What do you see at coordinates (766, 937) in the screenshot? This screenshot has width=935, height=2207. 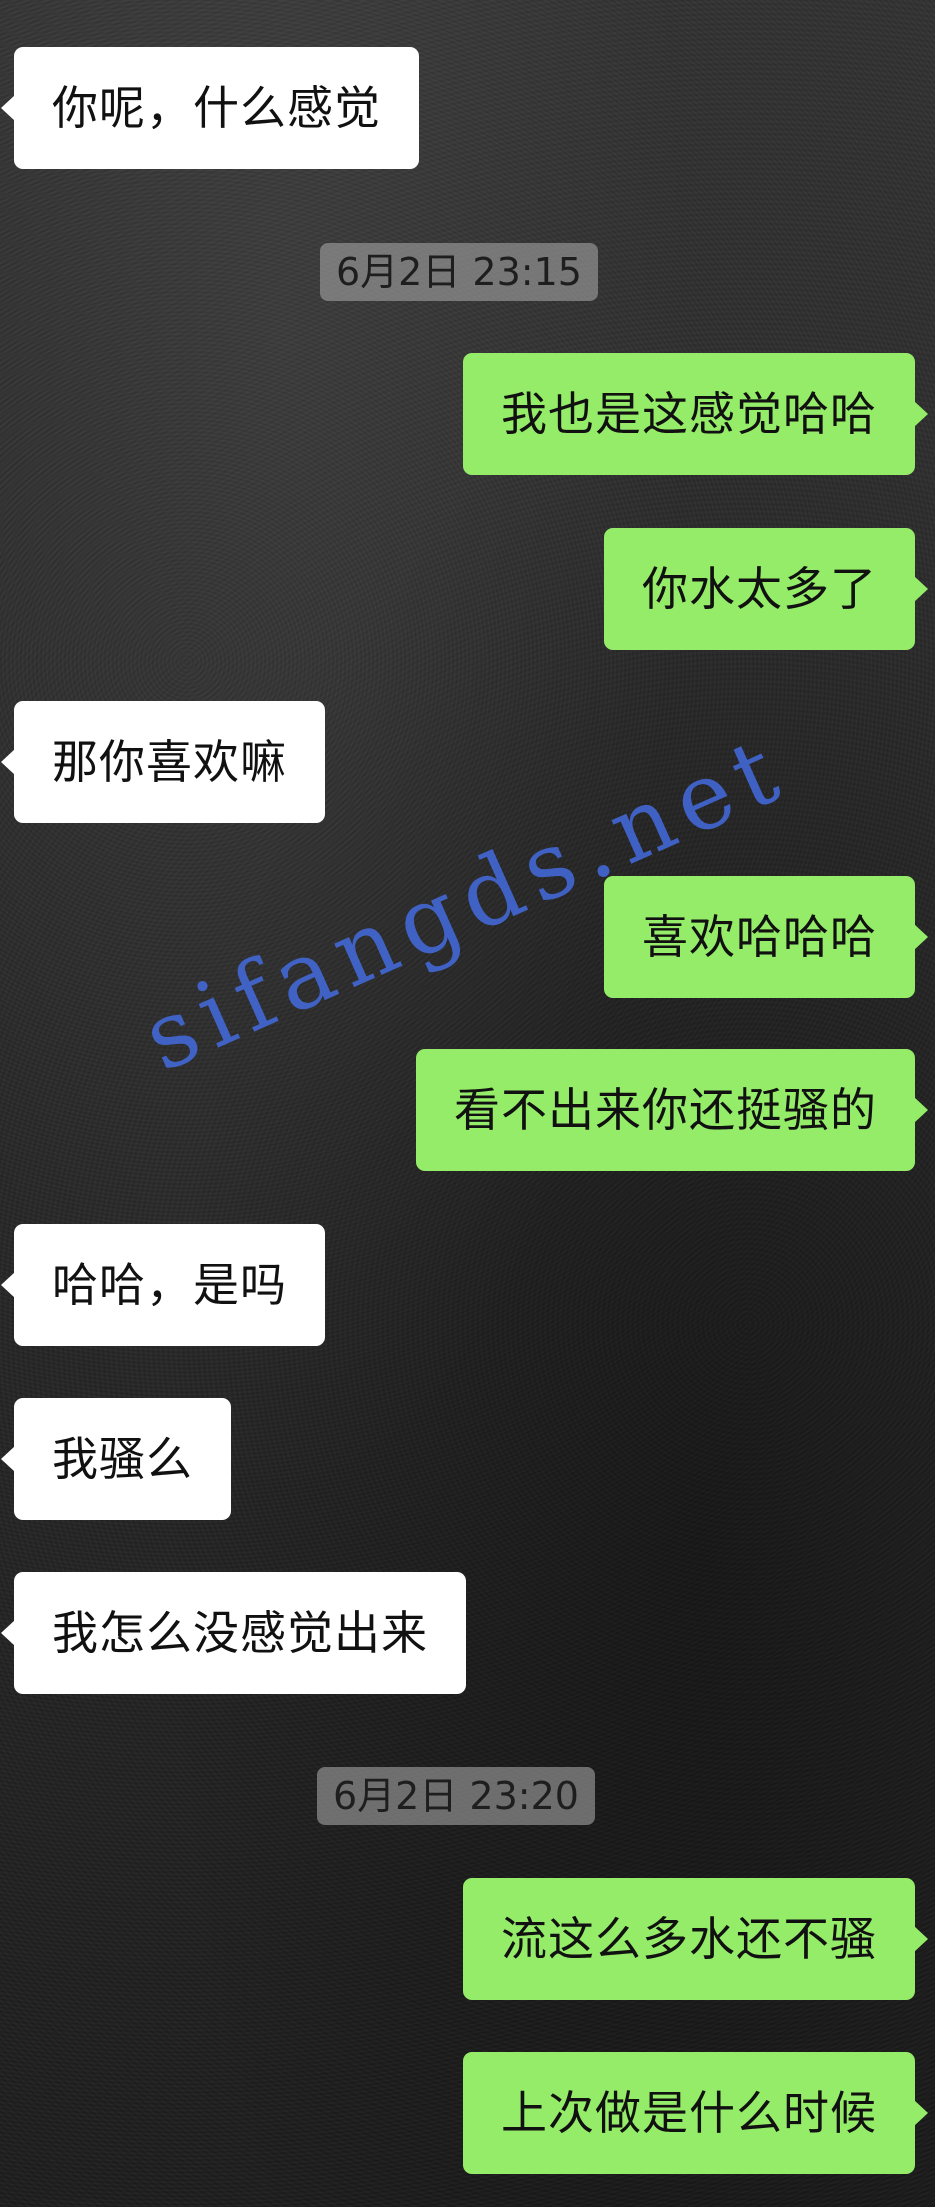 I see `outgoing-message-bubble: 喜欢哈哈哈` at bounding box center [766, 937].